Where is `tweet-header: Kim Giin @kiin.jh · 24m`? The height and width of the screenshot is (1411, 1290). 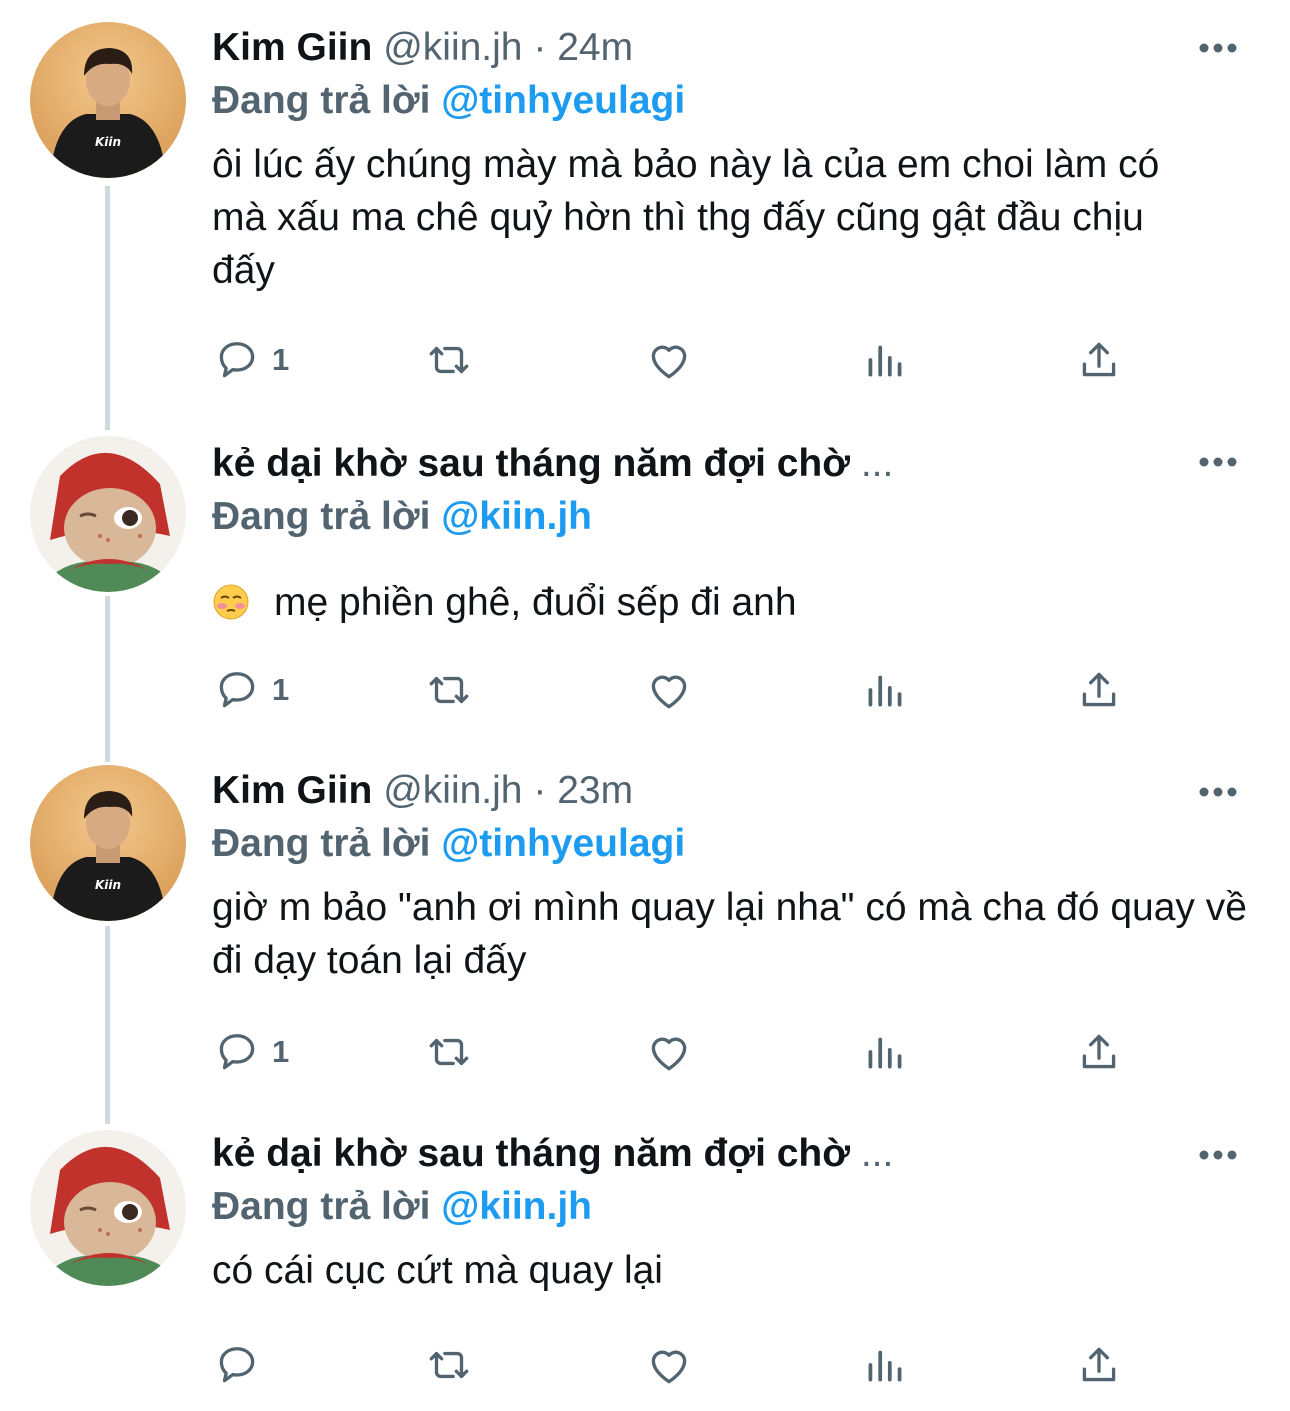
tweet-header: Kim Giin @kiin.jh · 24m is located at coordinates (731, 48).